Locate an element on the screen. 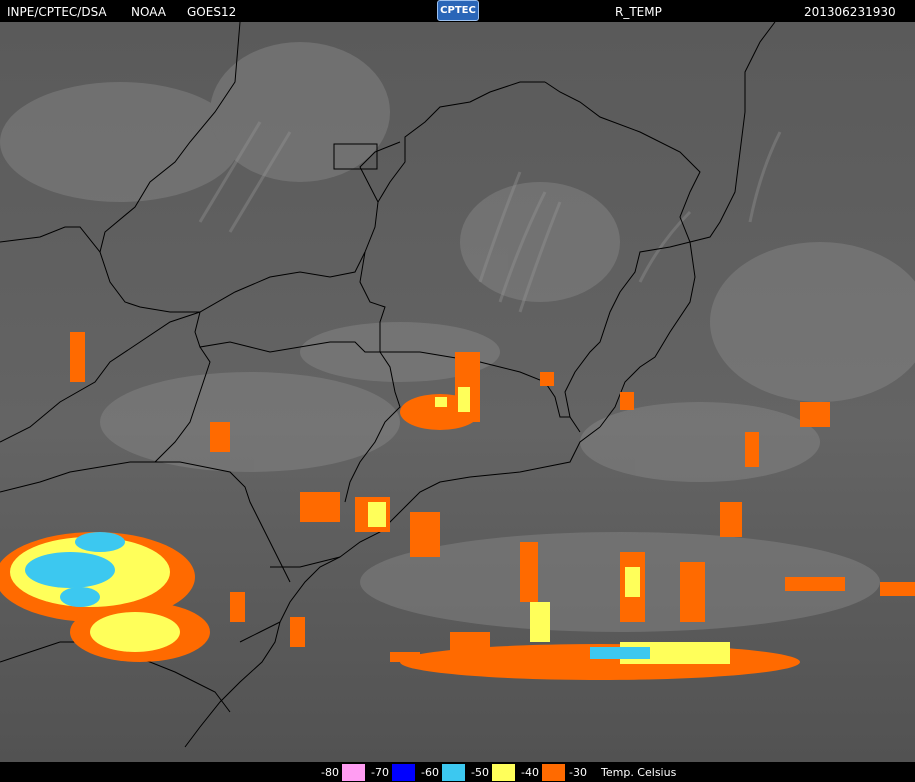 The width and height of the screenshot is (915, 782). legend-label: -70 is located at coordinates (380, 772).